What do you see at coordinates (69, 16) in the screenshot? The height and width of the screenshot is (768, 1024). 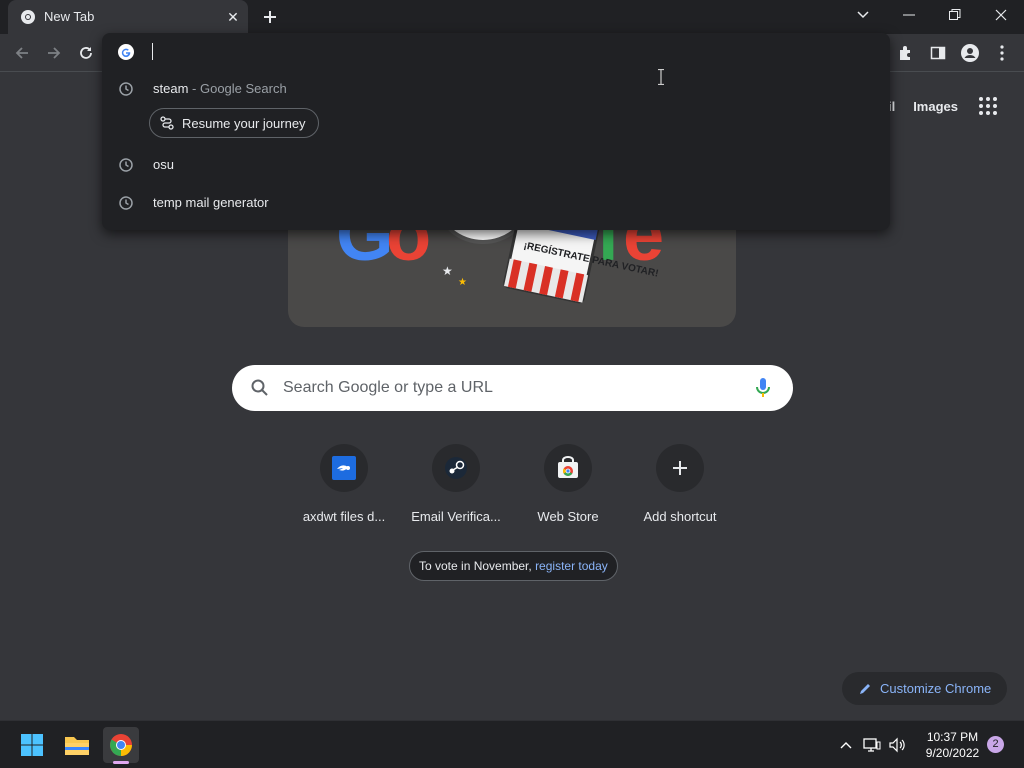 I see `tab-title: New Tab` at bounding box center [69, 16].